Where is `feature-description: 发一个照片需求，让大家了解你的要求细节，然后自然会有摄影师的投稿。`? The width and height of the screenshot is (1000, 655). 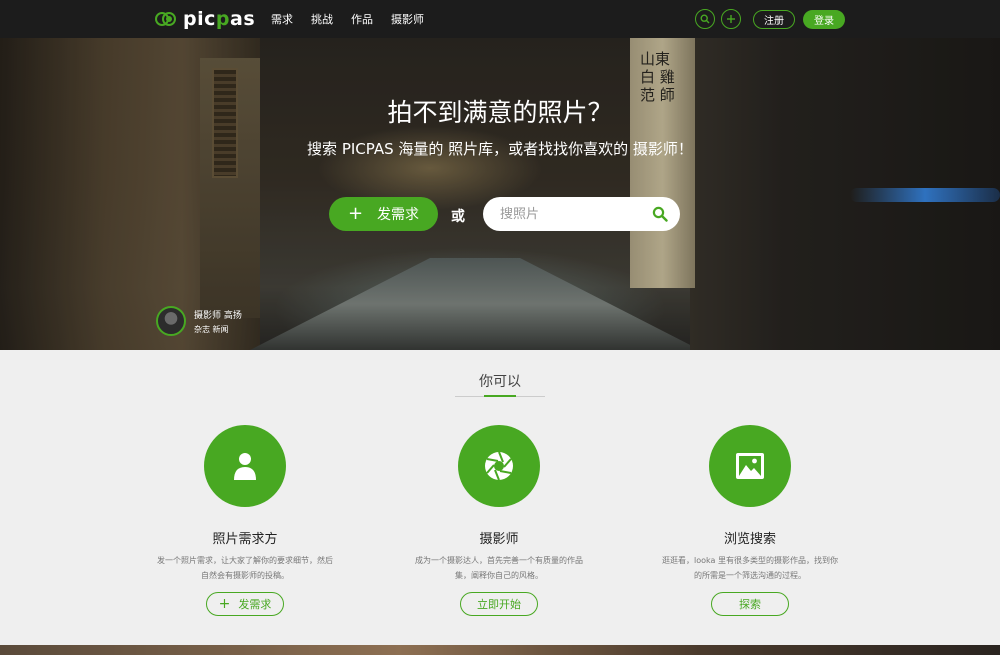 feature-description: 发一个照片需求，让大家了解你的要求细节，然后自然会有摄影师的投稿。 is located at coordinates (245, 568).